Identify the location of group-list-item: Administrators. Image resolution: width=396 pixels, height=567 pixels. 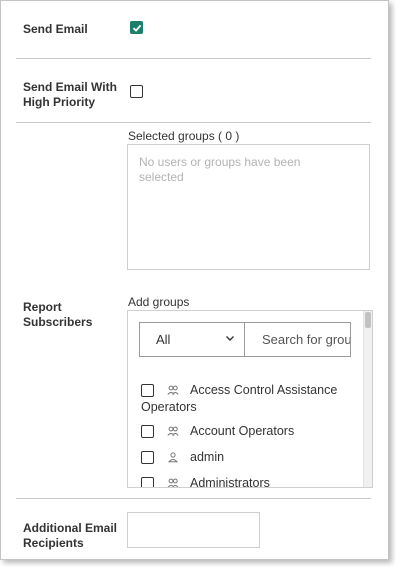
(205, 481).